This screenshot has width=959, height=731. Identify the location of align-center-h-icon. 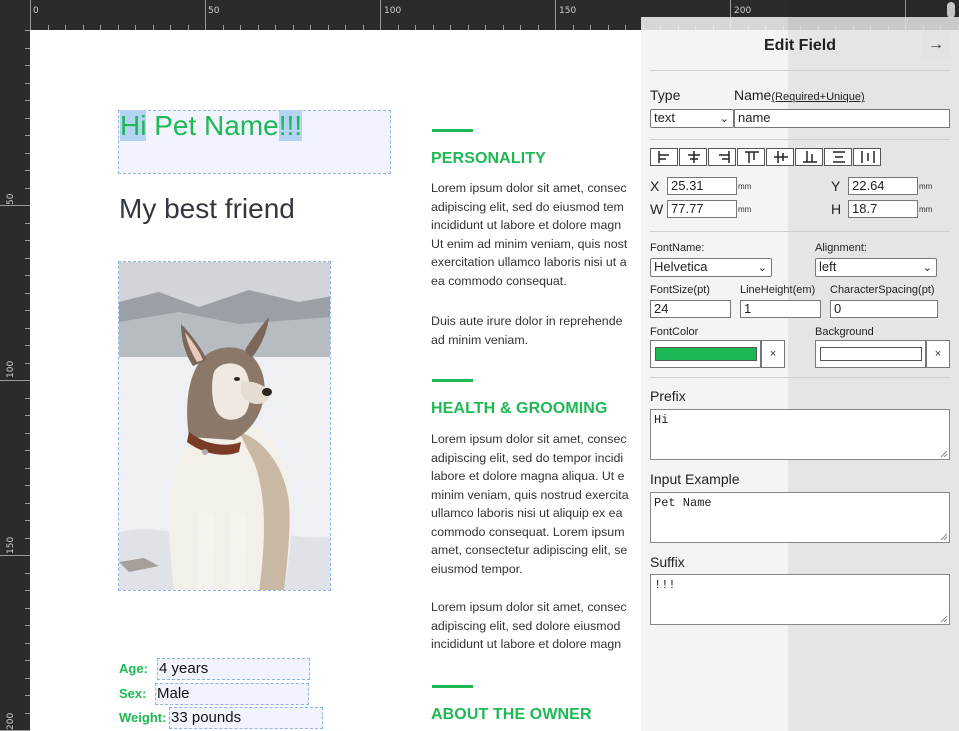
(694, 157).